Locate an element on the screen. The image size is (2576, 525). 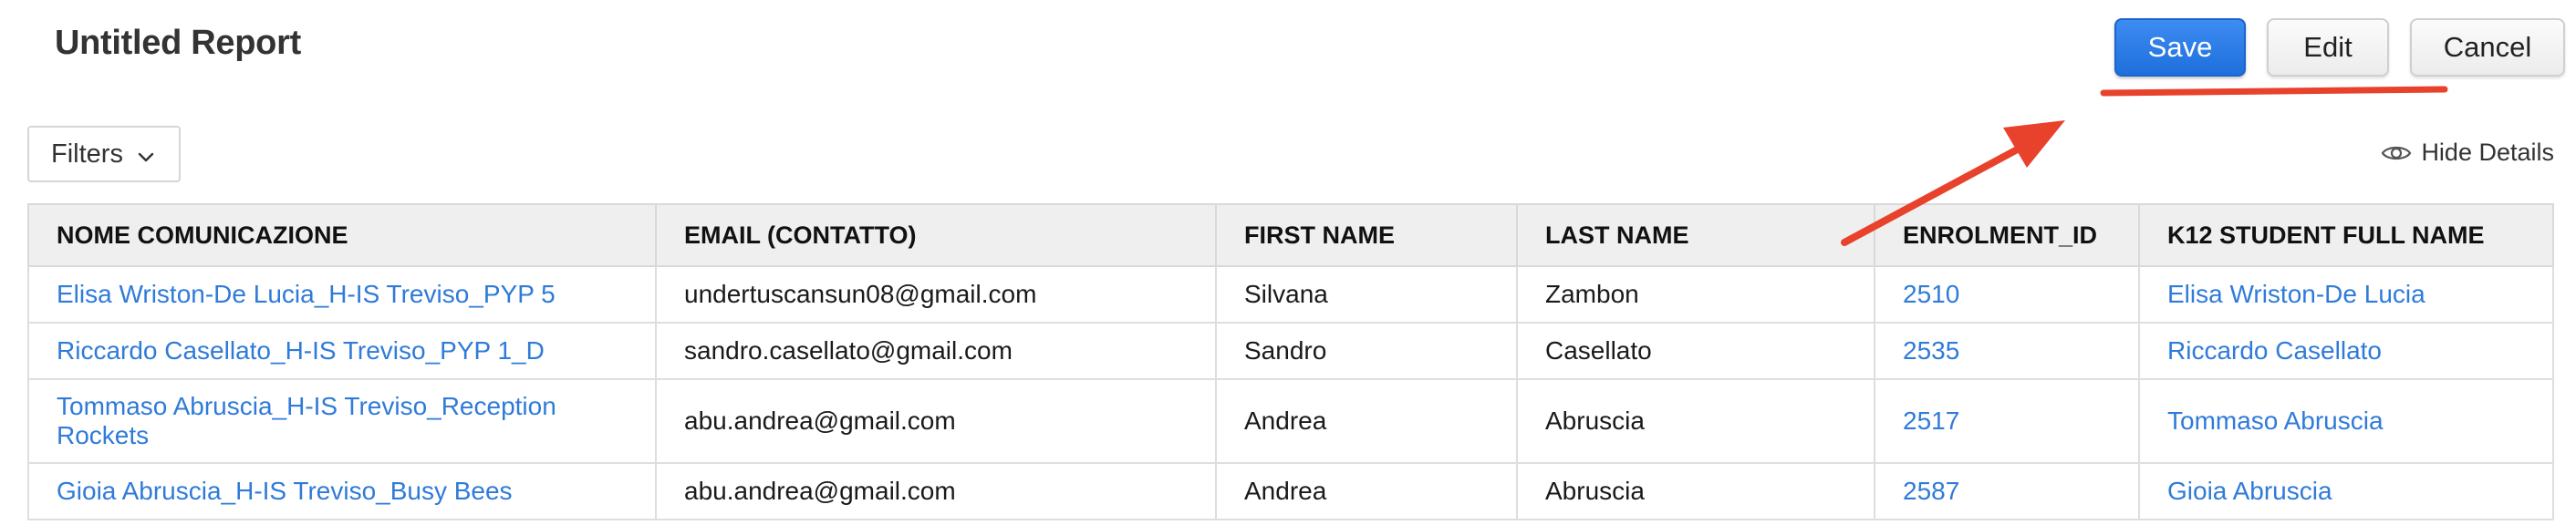
cancel-button: Cancel is located at coordinates (2487, 47).